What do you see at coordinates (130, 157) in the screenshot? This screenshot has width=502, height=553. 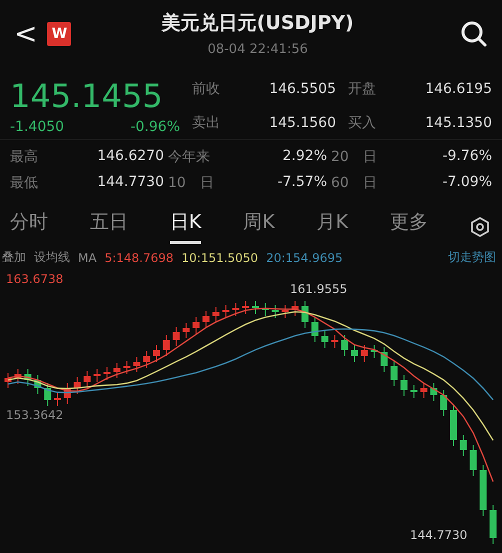 I see `stat-value: 146.6270` at bounding box center [130, 157].